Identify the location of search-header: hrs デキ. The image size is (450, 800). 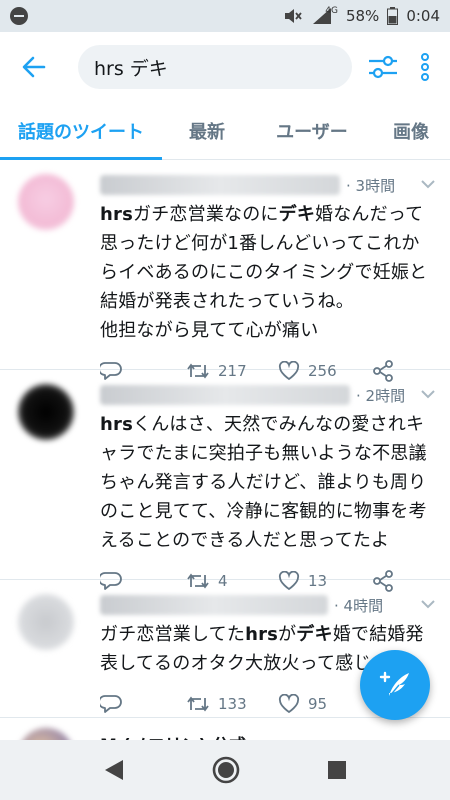
(225, 67).